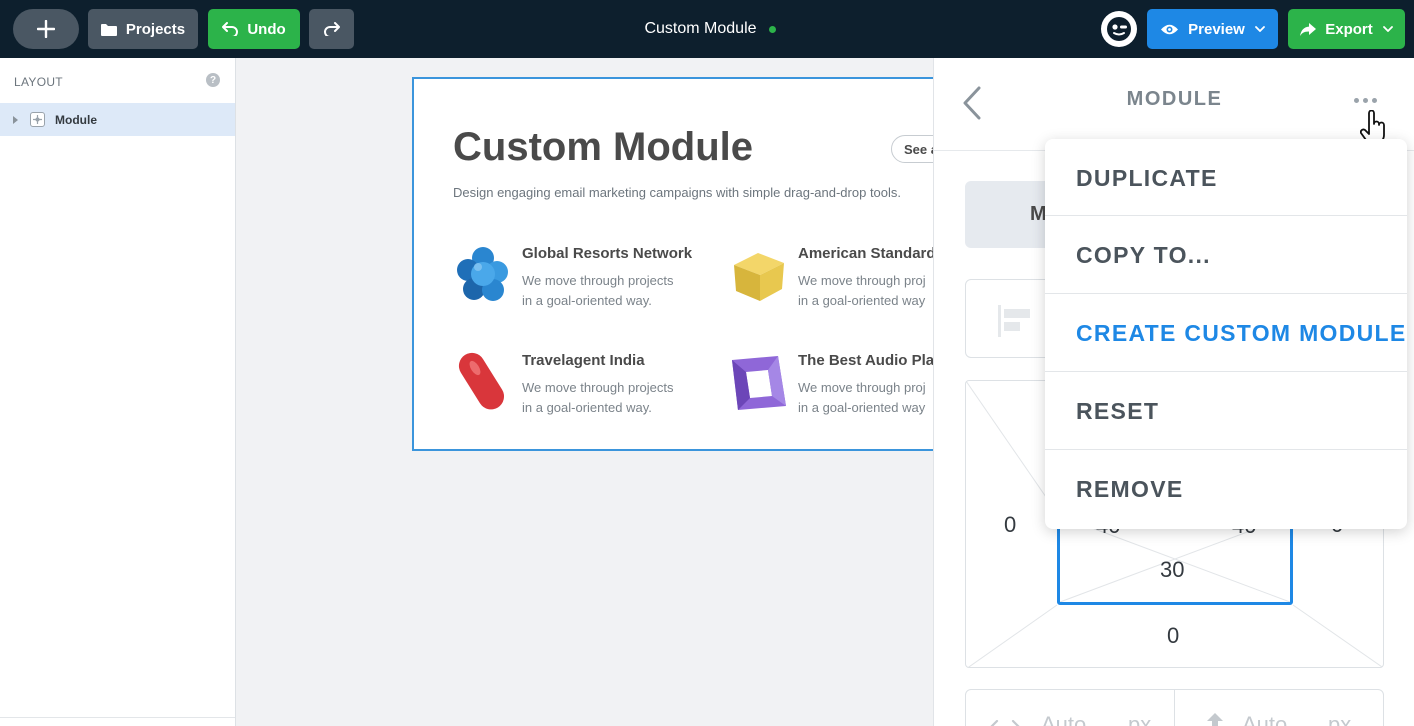 Image resolution: width=1414 pixels, height=726 pixels. Describe the element at coordinates (1215, 719) in the screenshot. I see `height-arrow-icon` at that location.